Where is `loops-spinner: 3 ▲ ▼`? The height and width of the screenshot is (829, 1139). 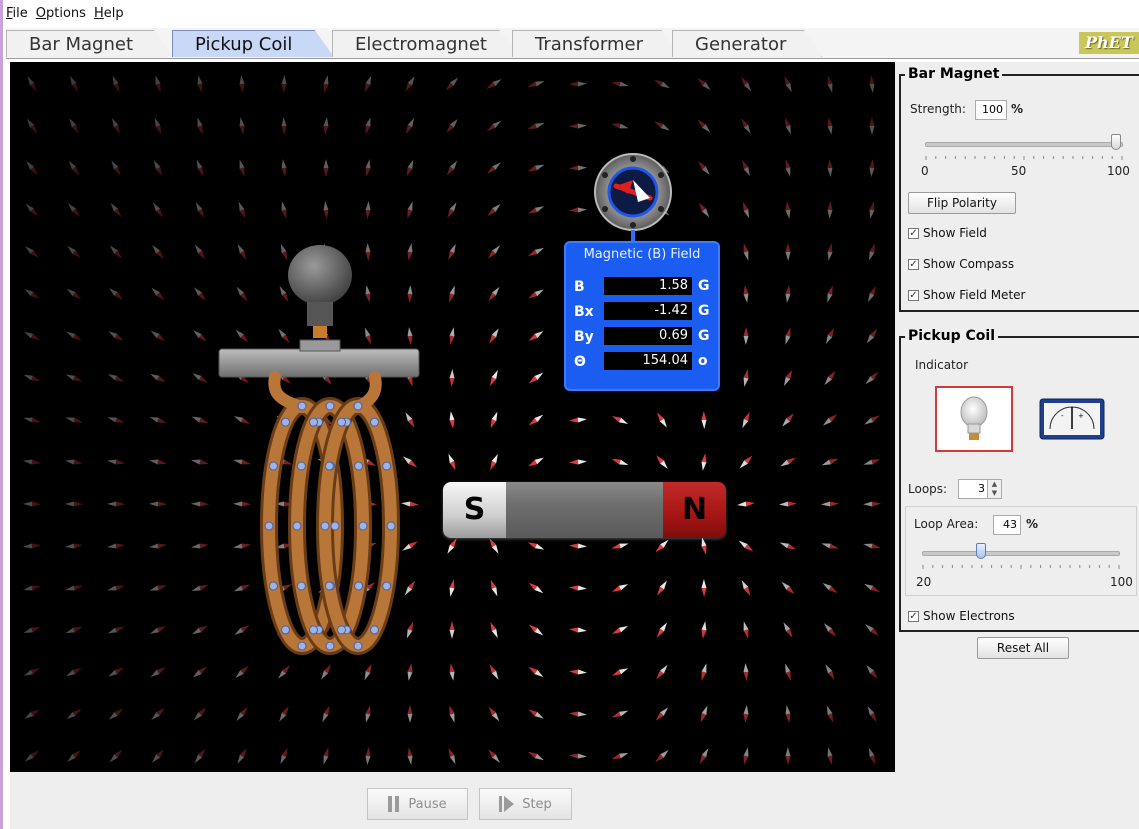
loops-spinner: 3 ▲ ▼ is located at coordinates (980, 489).